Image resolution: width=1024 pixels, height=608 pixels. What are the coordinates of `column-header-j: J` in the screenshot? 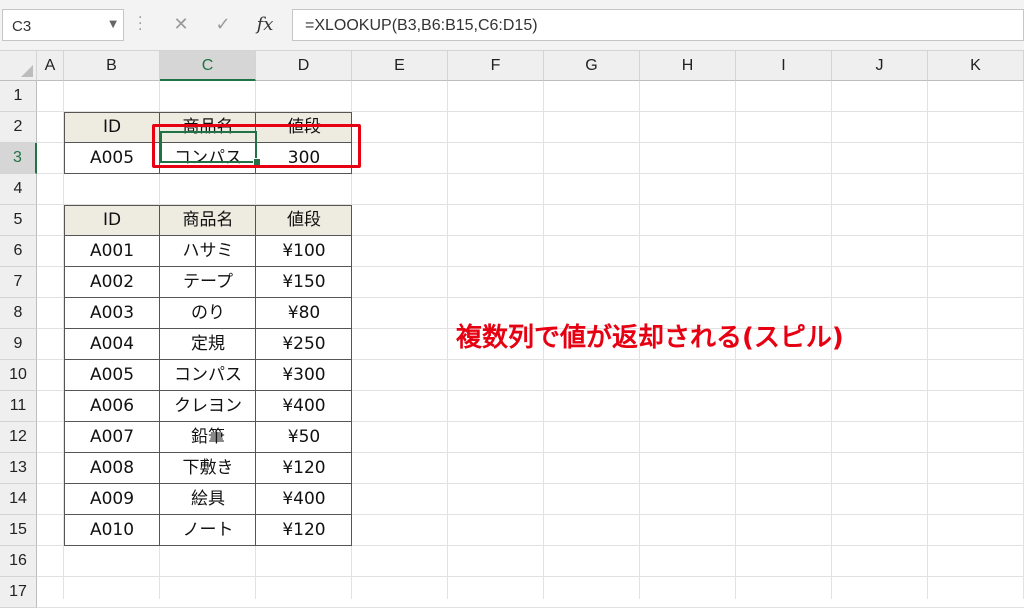 It's located at (880, 66).